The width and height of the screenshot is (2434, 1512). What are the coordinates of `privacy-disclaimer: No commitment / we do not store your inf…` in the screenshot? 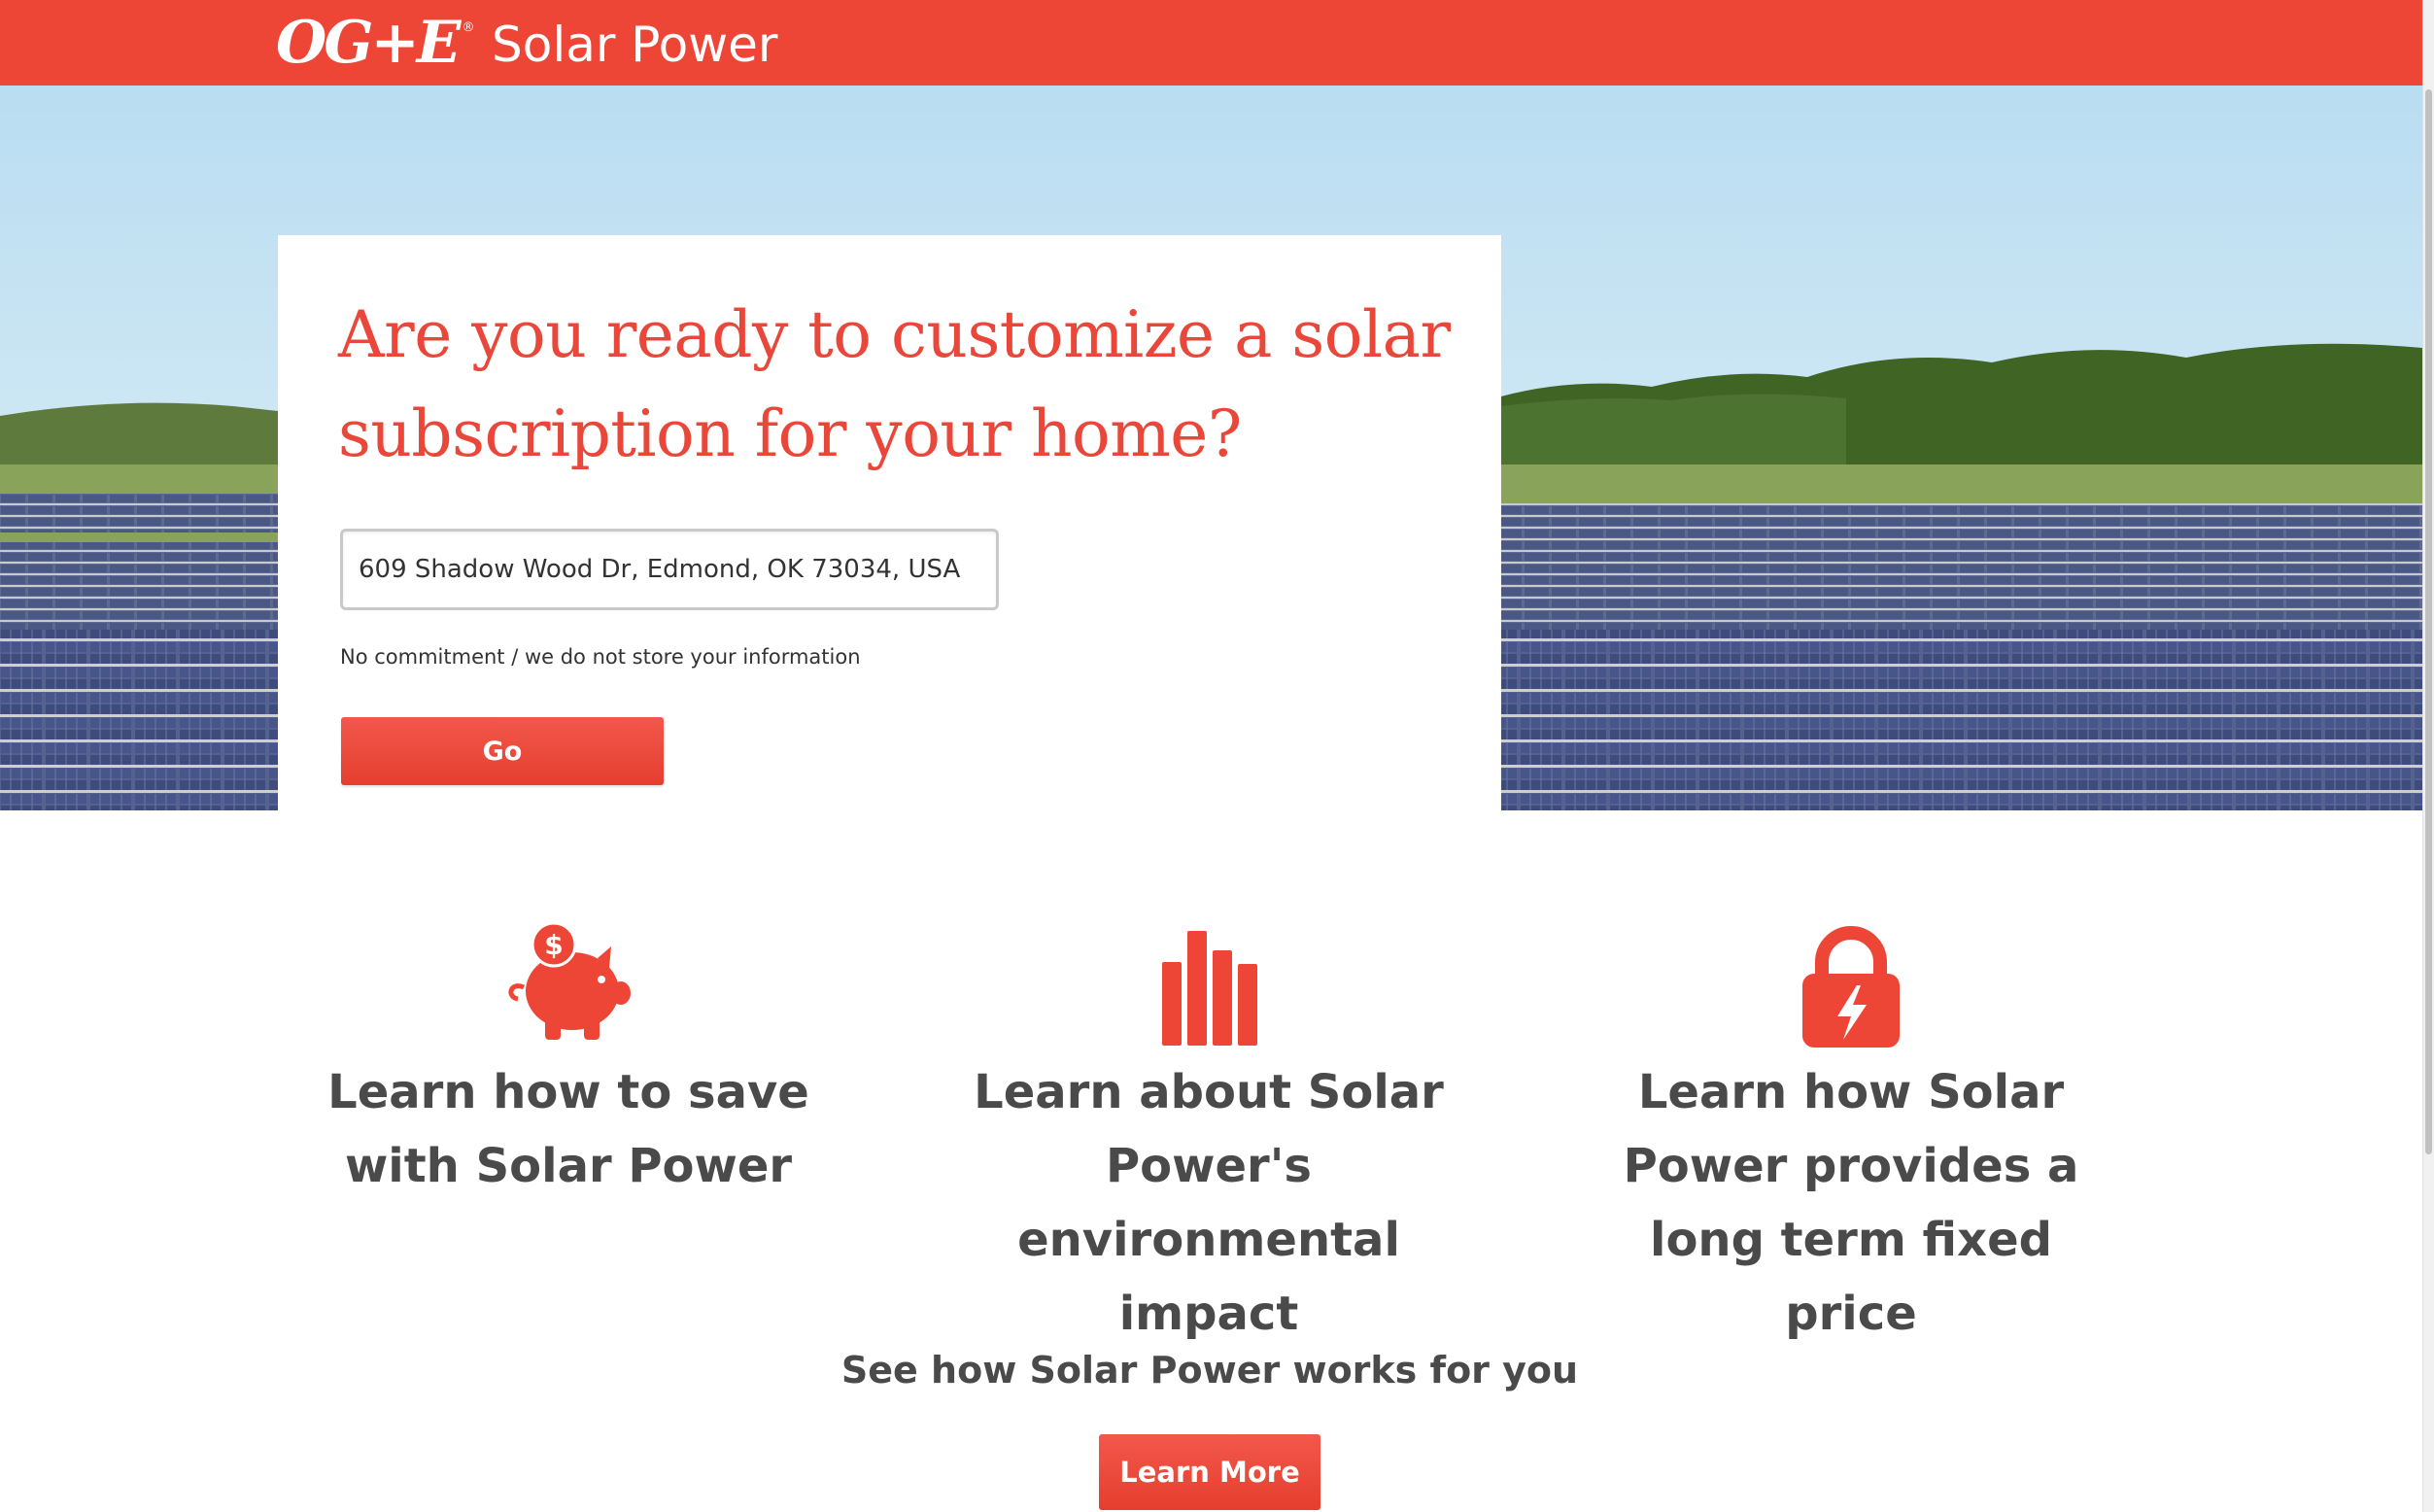 It's located at (600, 657).